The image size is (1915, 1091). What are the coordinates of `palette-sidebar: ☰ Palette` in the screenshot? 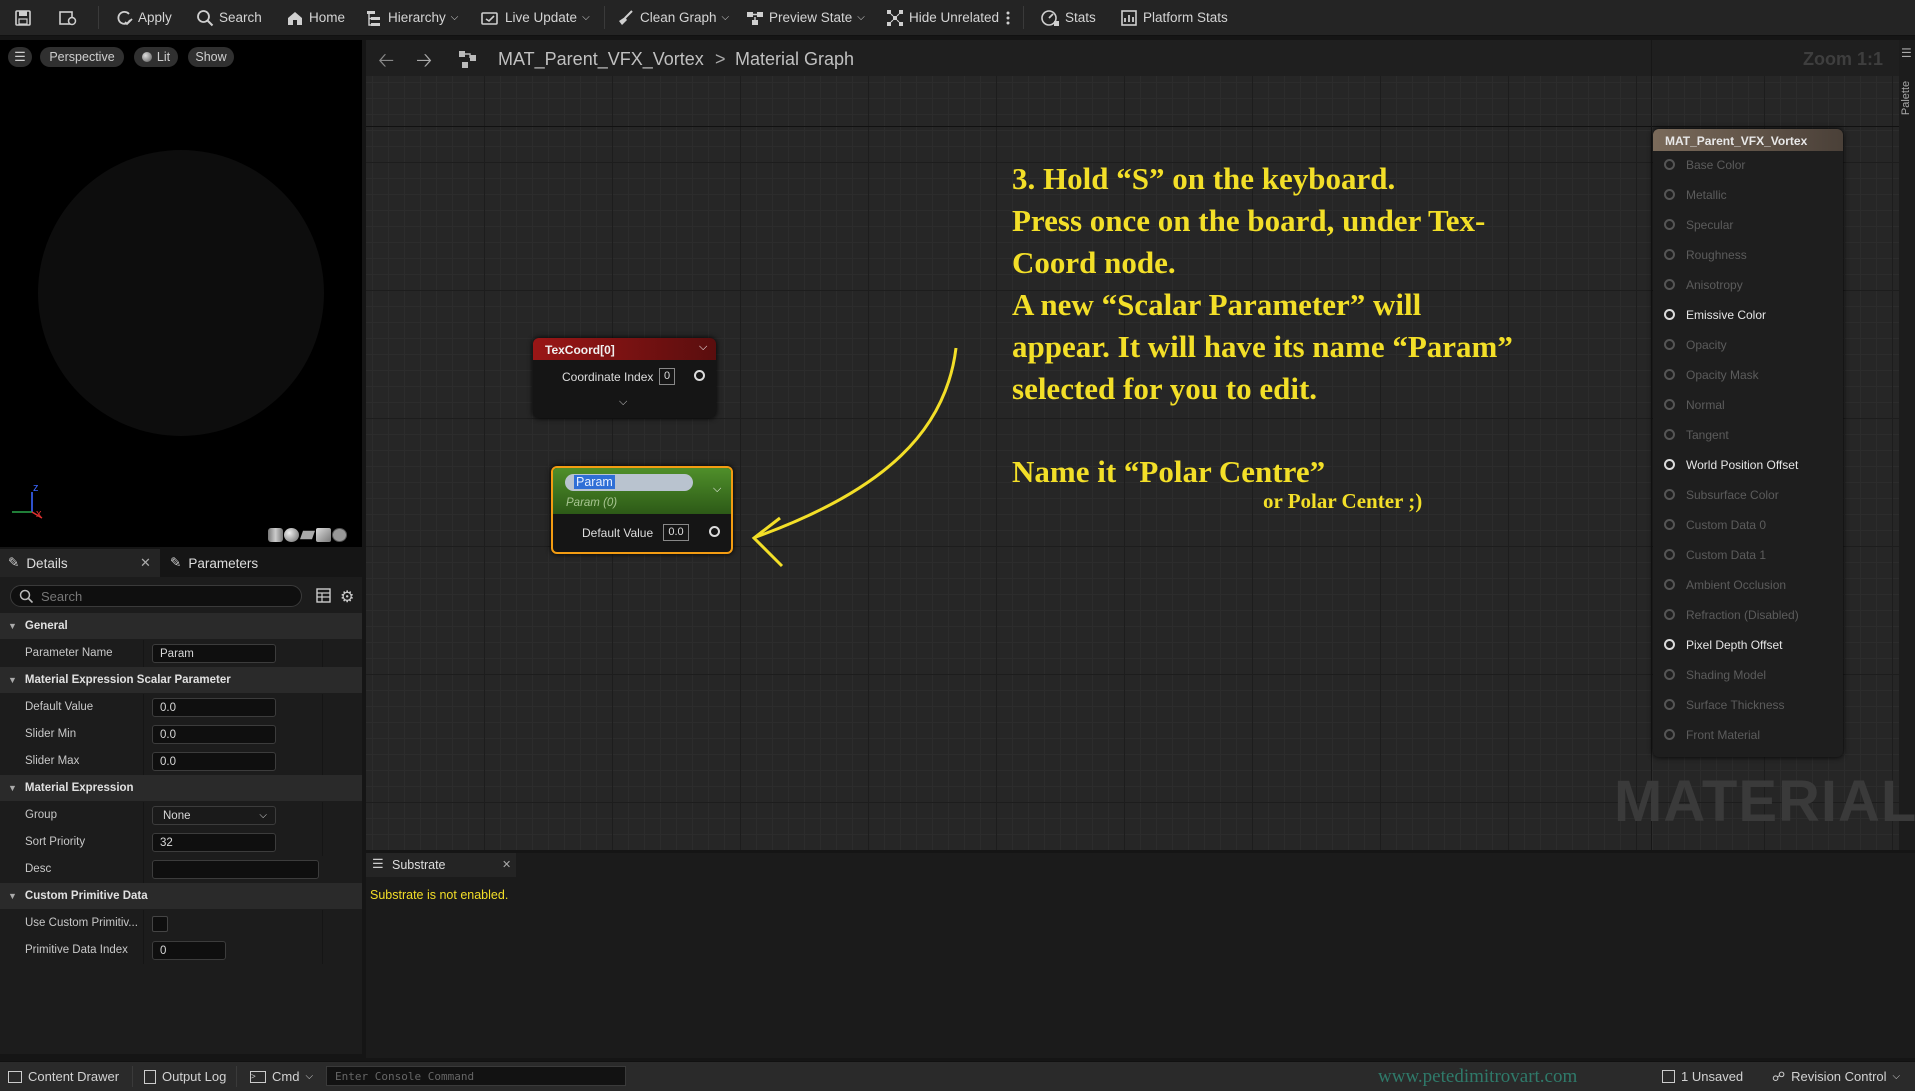 It's located at (1907, 445).